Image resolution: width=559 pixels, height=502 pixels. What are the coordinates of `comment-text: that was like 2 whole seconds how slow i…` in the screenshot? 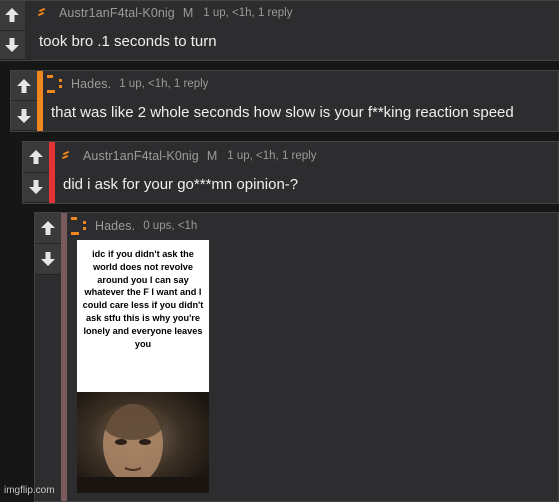 It's located at (282, 112).